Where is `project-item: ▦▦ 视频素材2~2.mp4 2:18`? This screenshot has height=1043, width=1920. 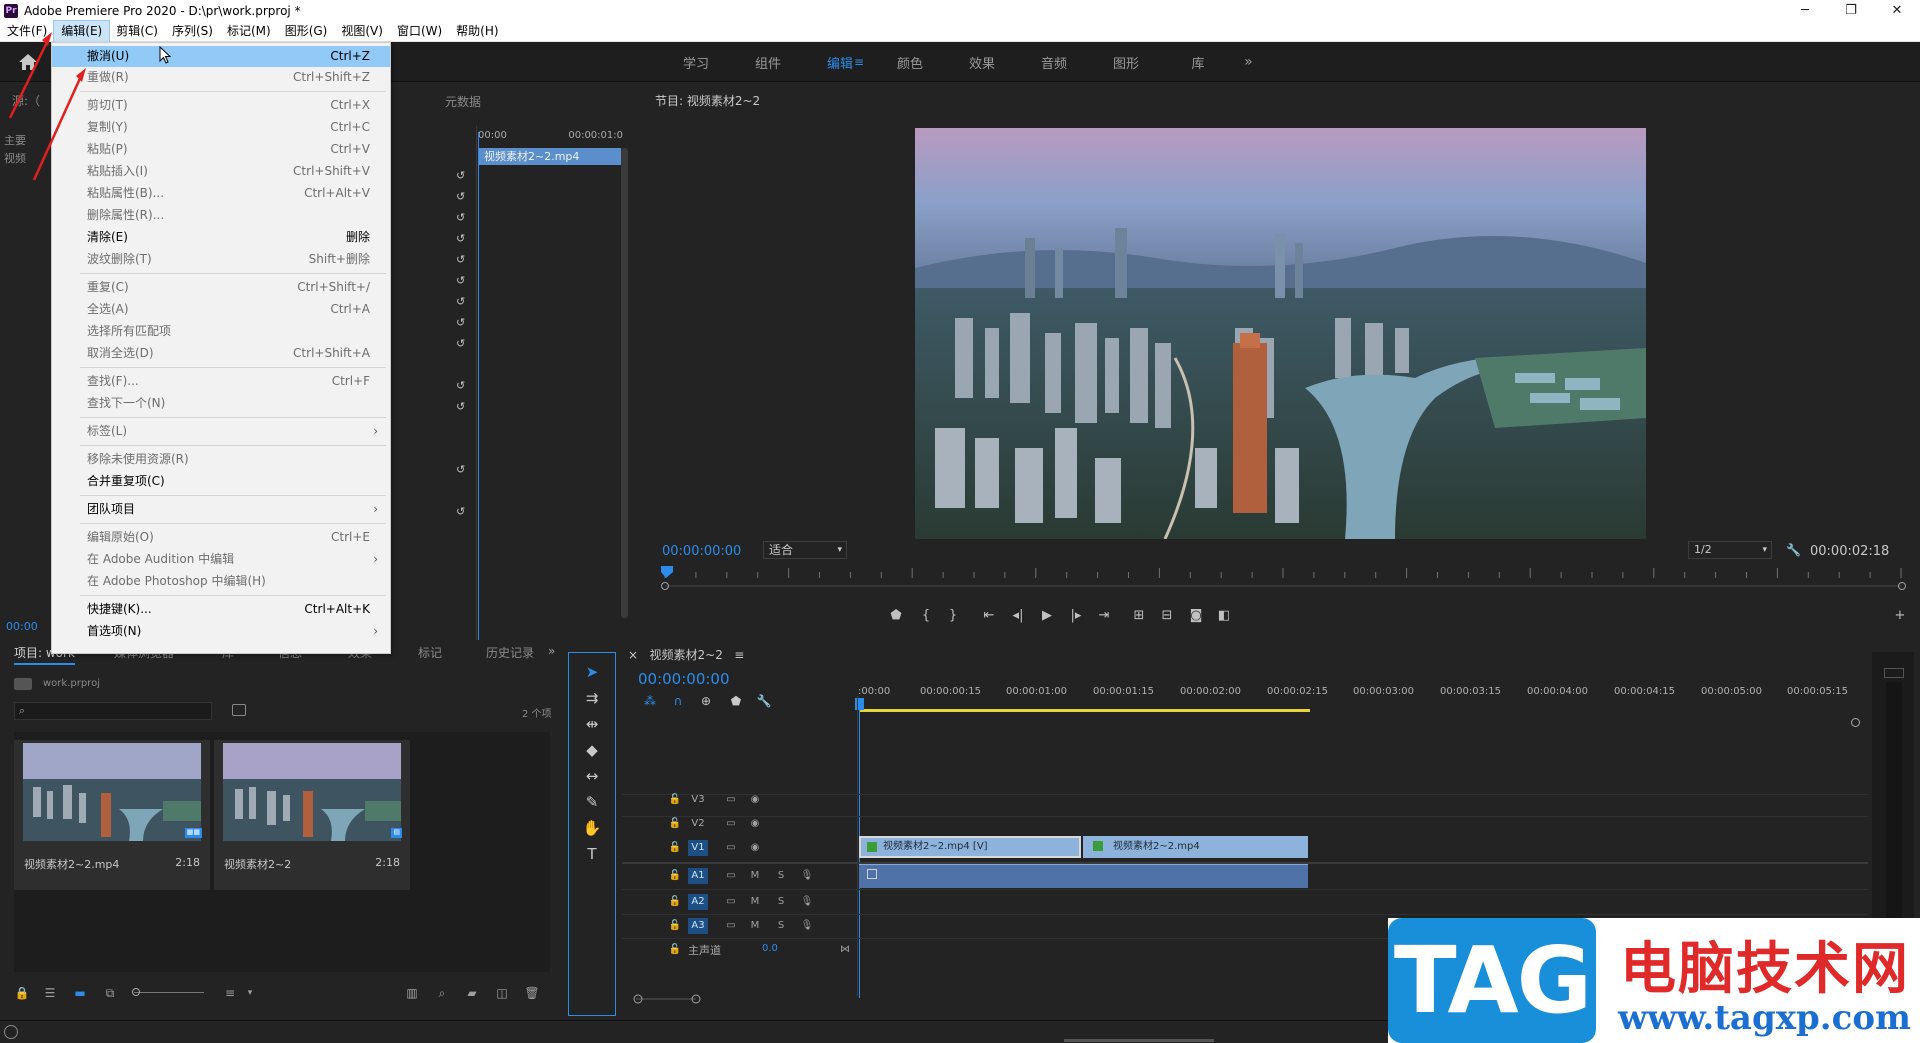 project-item: ▦▦ 视频素材2~2.mp4 2:18 is located at coordinates (112, 815).